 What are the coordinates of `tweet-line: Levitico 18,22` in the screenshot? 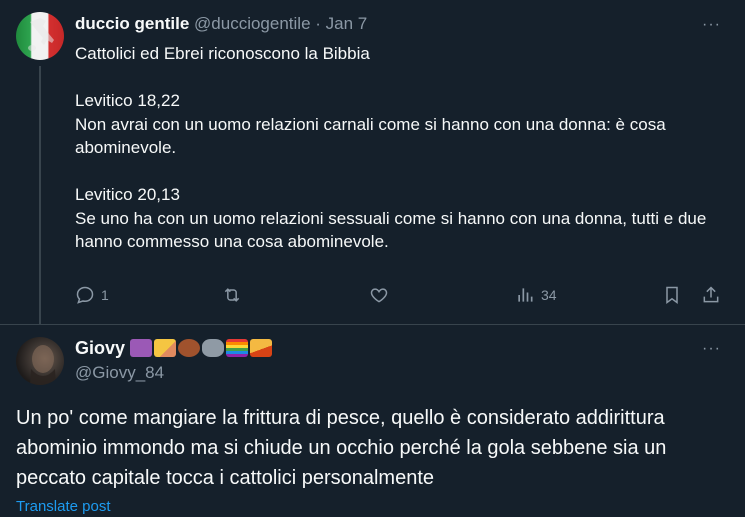 It's located at (127, 100).